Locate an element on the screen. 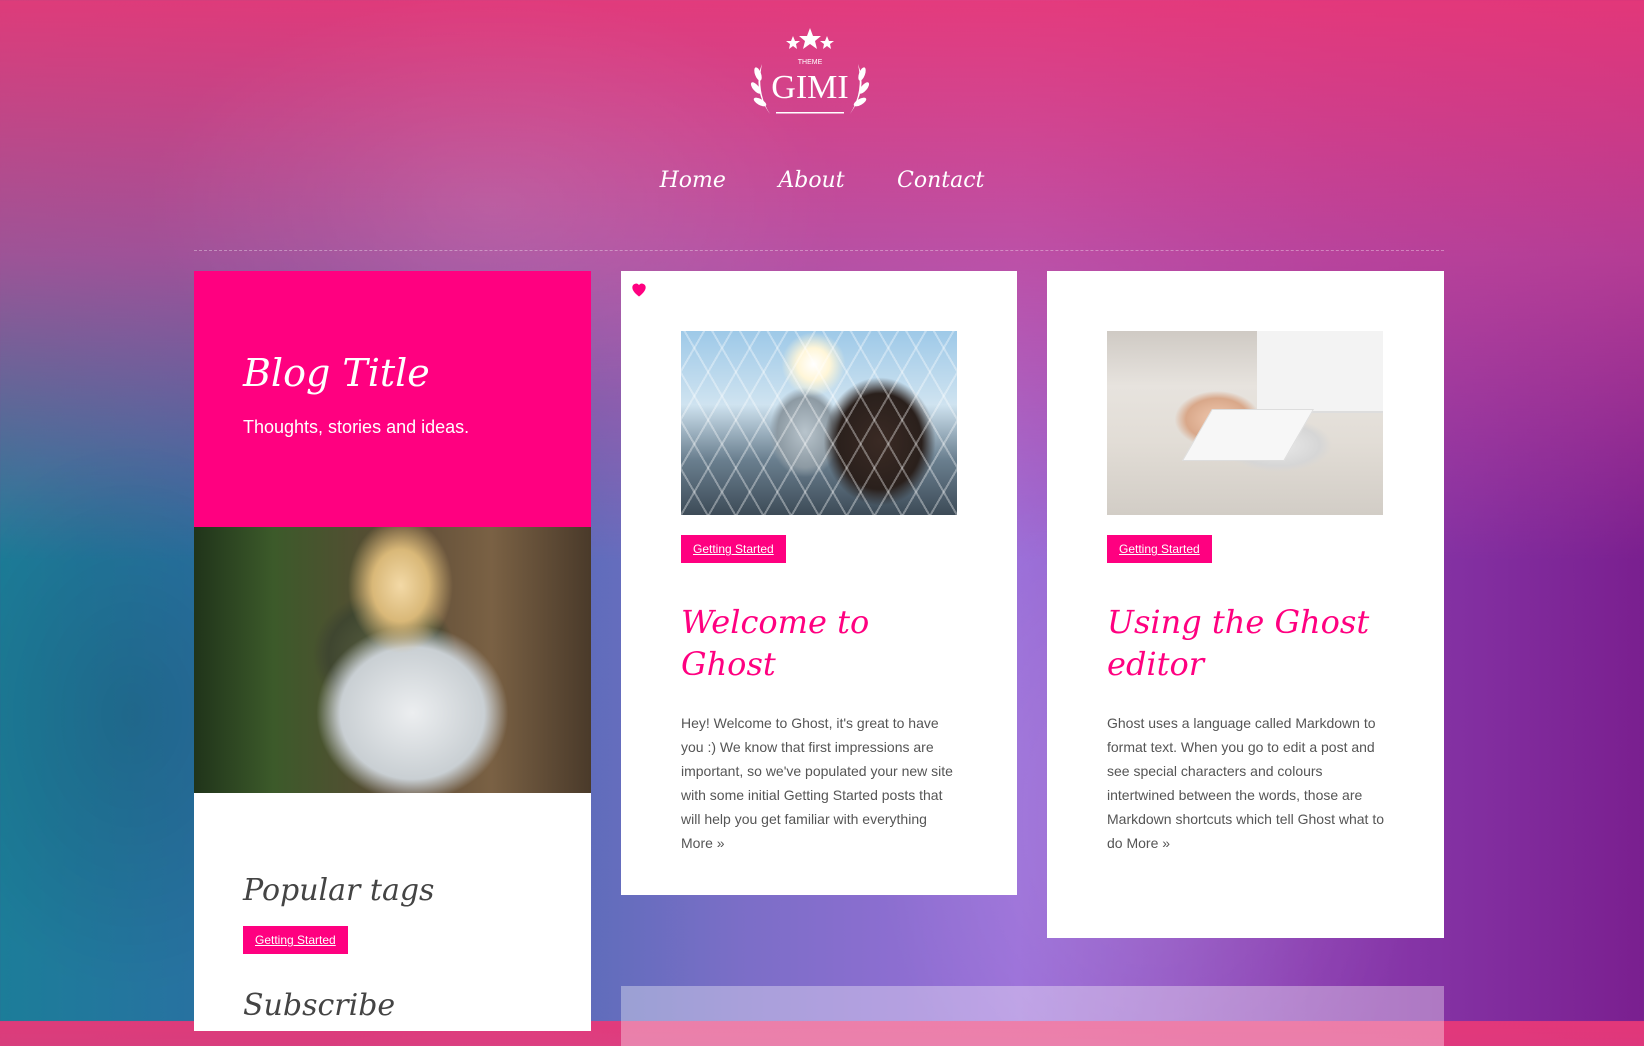  post-card-partial is located at coordinates (1032, 1016).